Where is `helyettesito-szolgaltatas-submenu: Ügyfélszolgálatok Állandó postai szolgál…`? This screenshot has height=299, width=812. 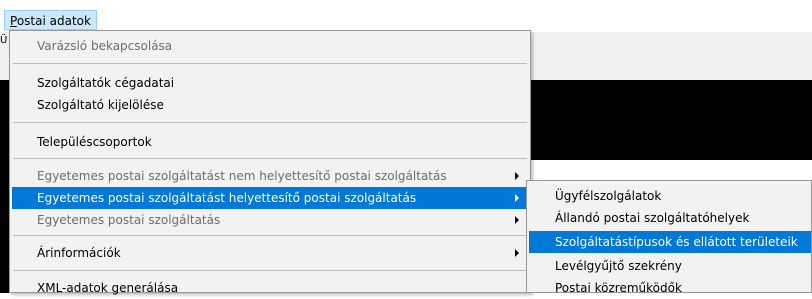 helyettesito-szolgaltatas-submenu: Ügyfélszolgálatok Állandó postai szolgál… is located at coordinates (669, 237).